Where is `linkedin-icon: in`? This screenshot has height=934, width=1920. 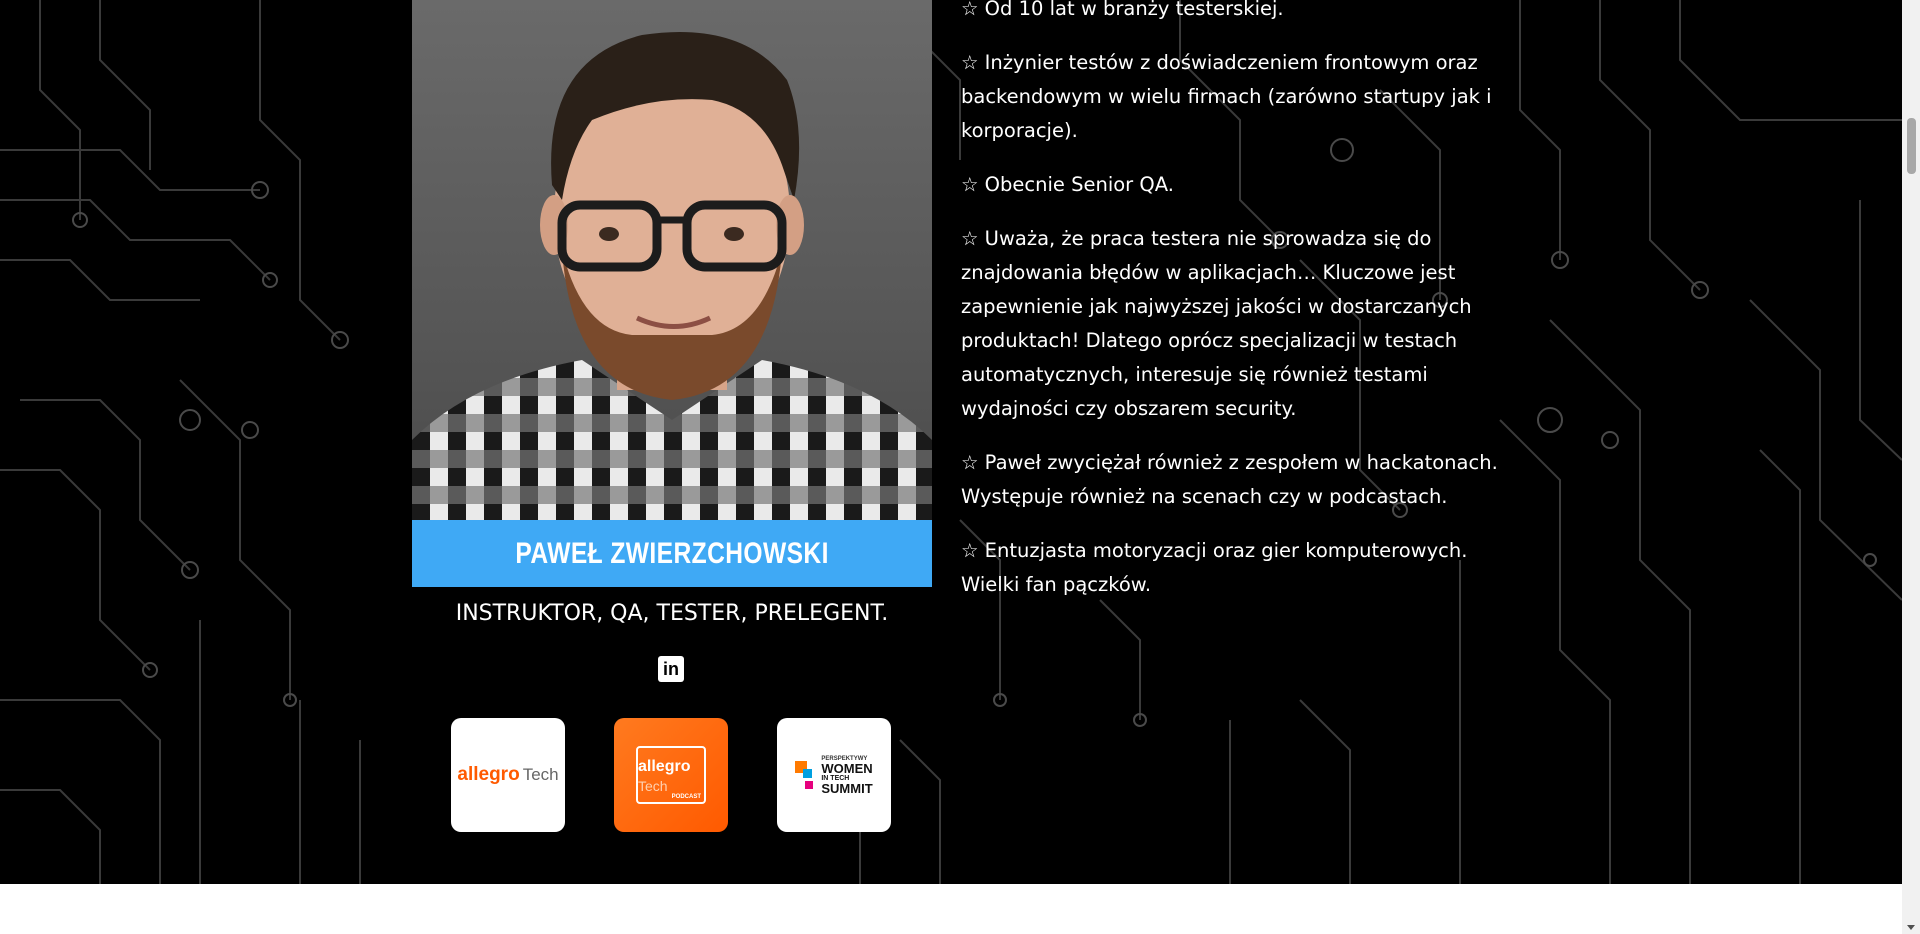 linkedin-icon: in is located at coordinates (671, 669).